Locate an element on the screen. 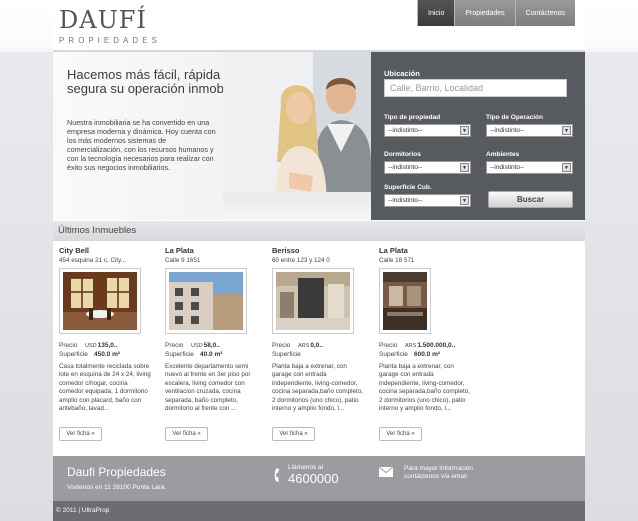 Image resolution: width=638 pixels, height=521 pixels. area-value: --indistinto-- is located at coordinates (405, 200).